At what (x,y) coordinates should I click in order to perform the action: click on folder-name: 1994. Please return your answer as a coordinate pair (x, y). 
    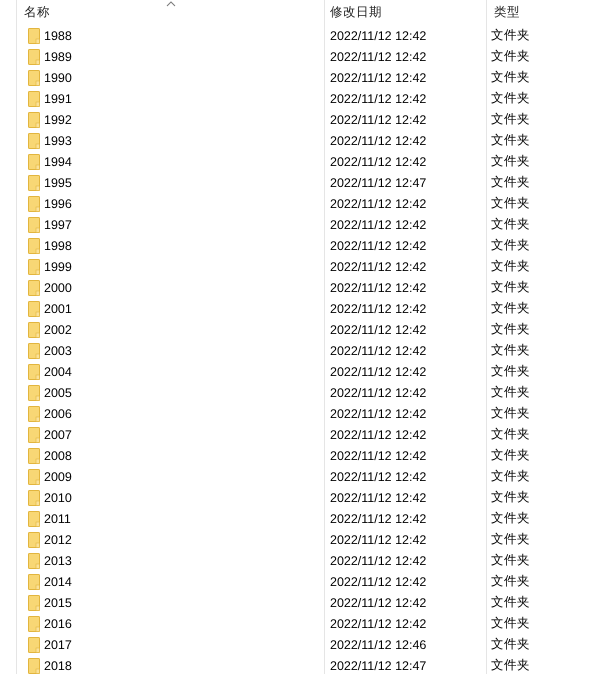
    Looking at the image, I should click on (58, 161).